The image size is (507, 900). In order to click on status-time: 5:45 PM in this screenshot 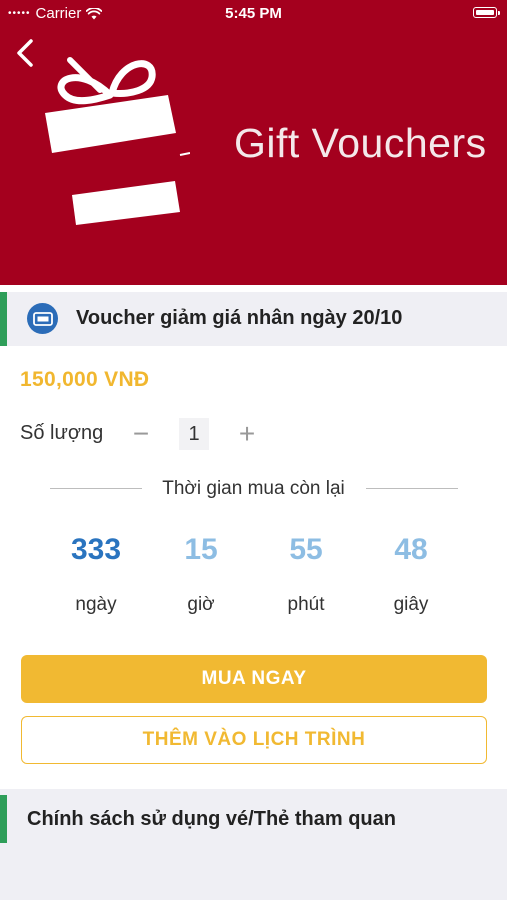, I will do `click(253, 13)`.